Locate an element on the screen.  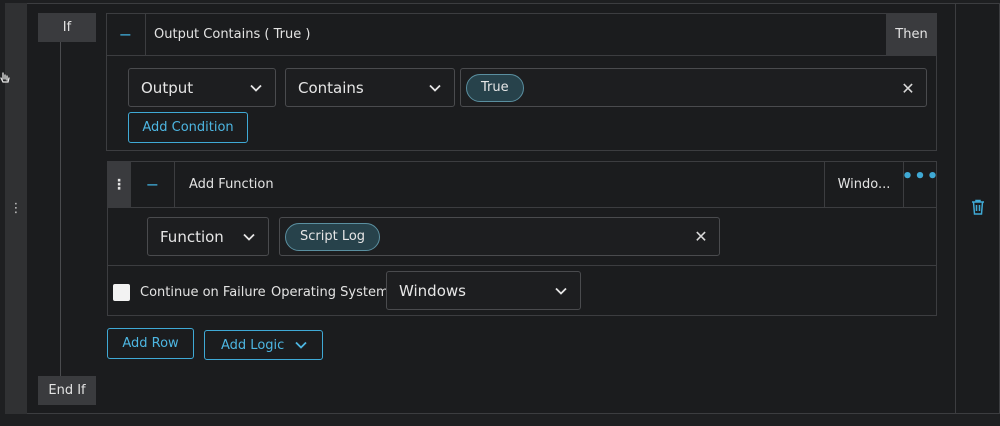
function-type-select: Function is located at coordinates (208, 236).